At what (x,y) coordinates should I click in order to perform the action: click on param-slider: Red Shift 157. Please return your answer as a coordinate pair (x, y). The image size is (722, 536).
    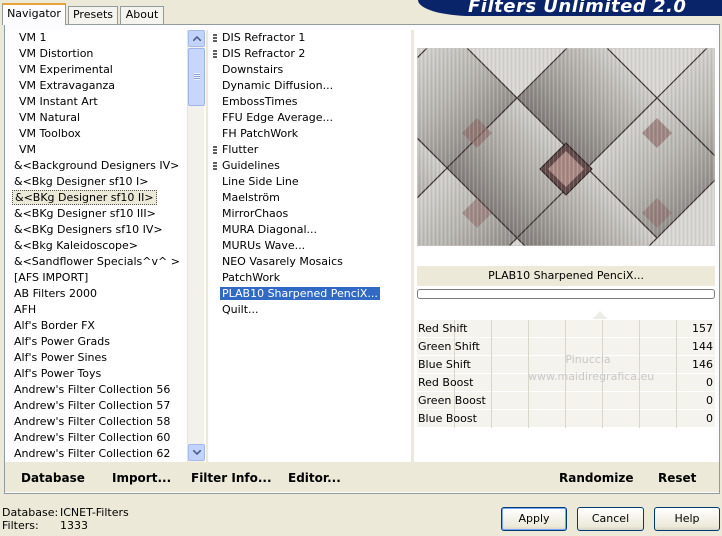
    Looking at the image, I should click on (566, 324).